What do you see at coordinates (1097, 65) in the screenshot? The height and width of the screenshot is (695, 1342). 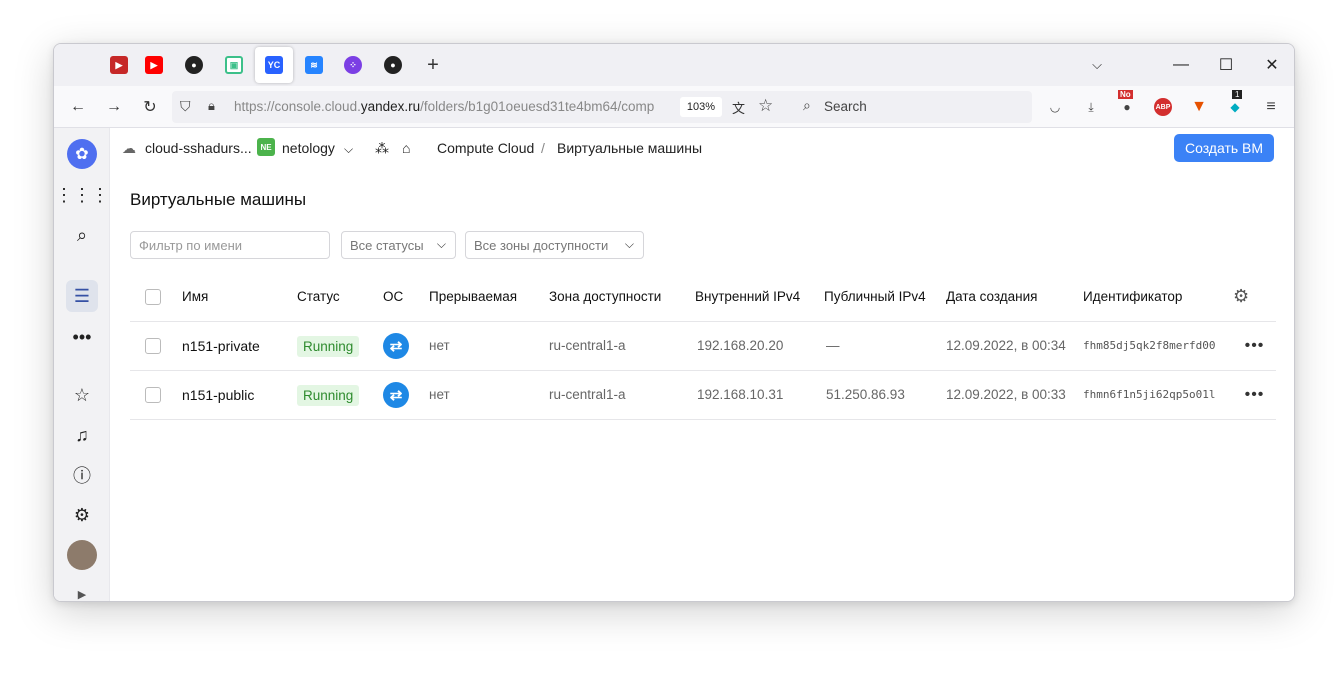 I see `tab-list-icon: ⌵` at bounding box center [1097, 65].